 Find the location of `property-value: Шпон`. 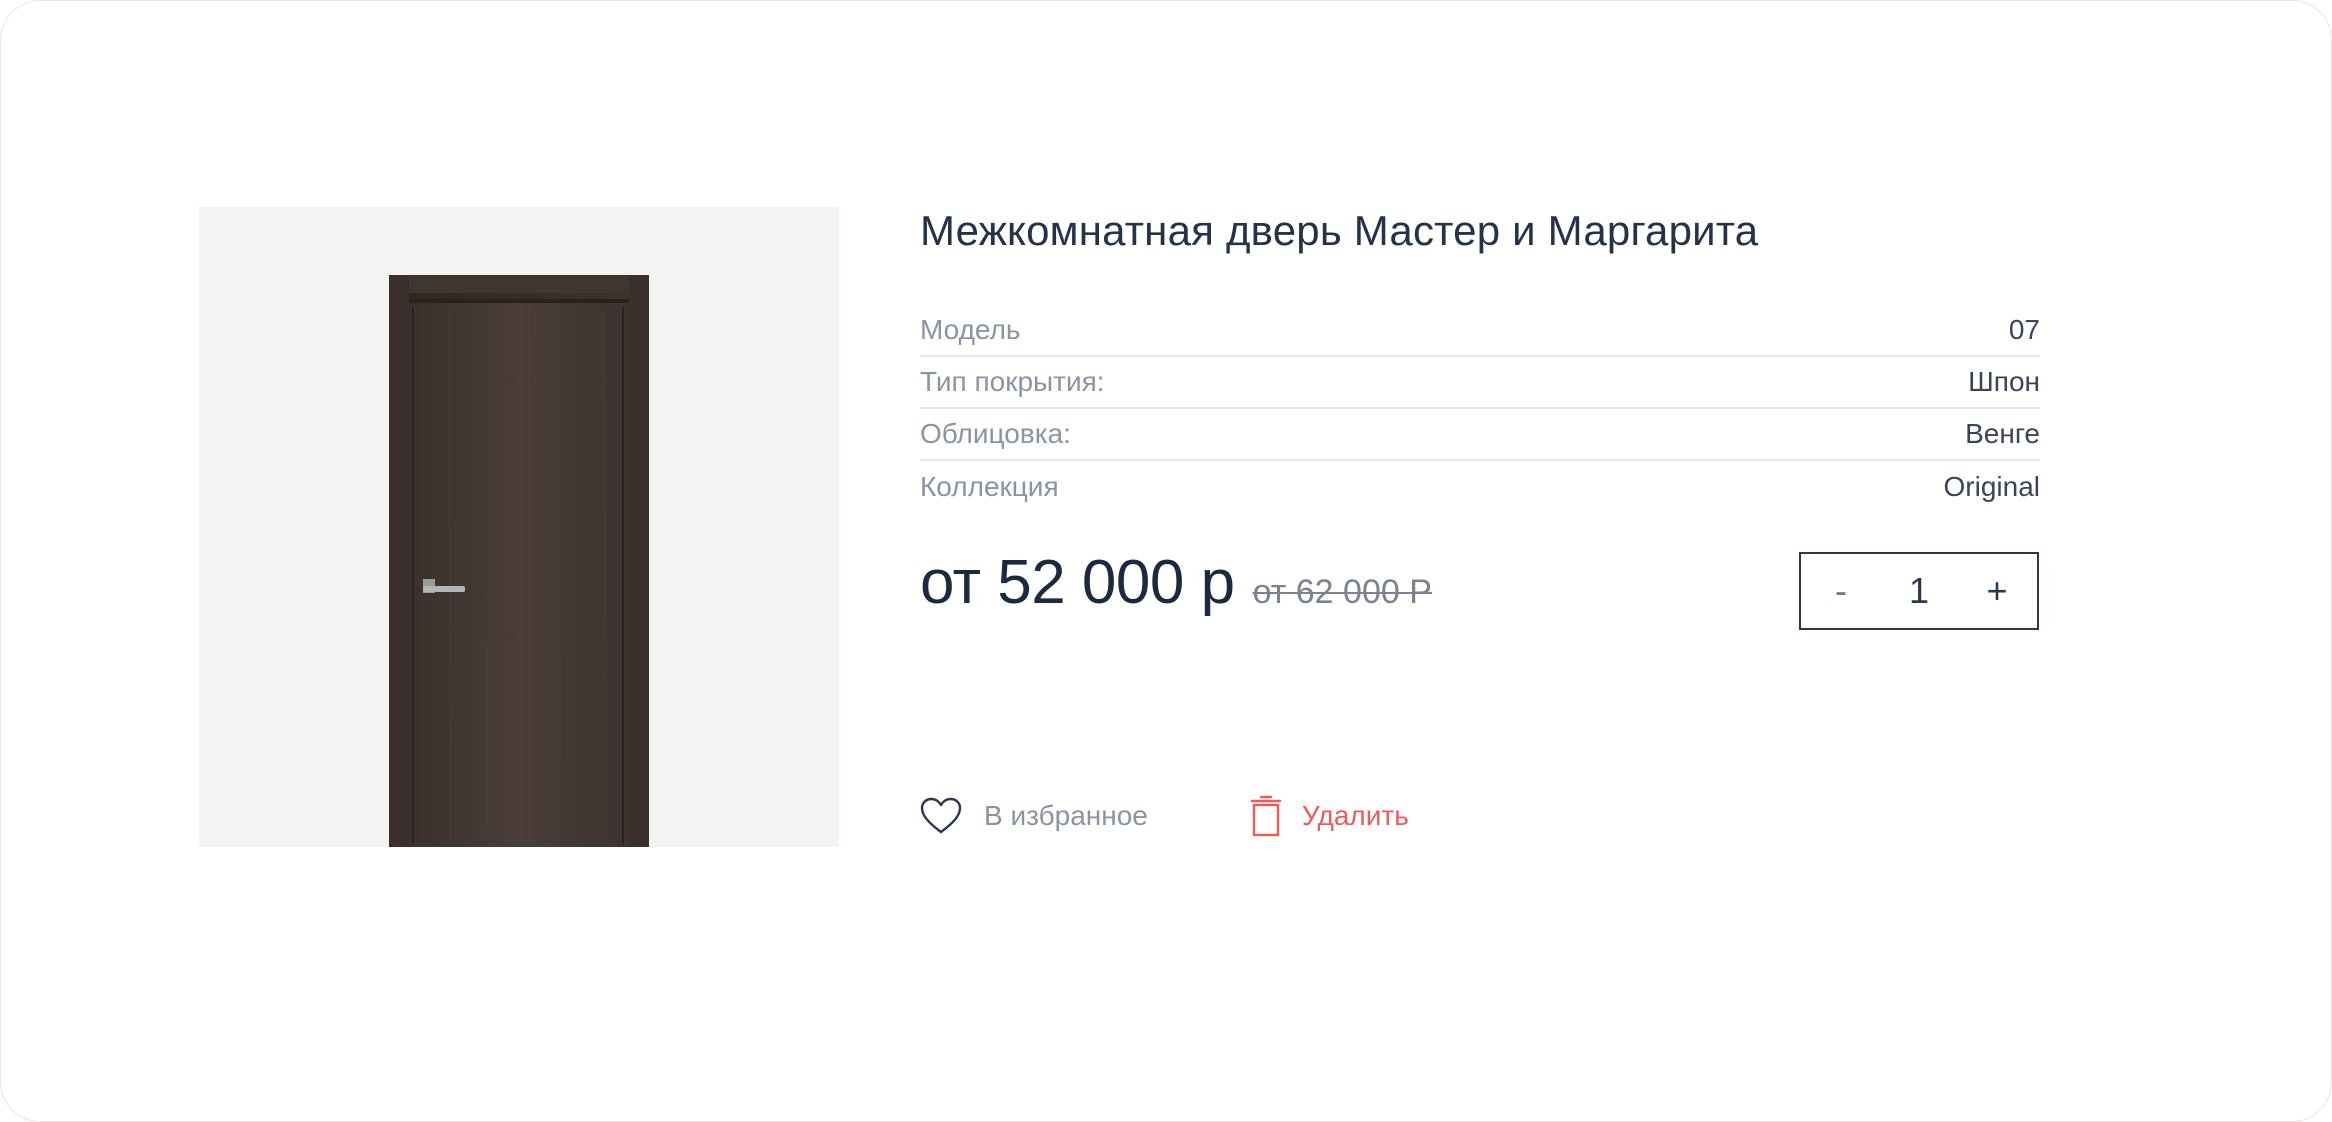

property-value: Шпон is located at coordinates (2004, 381).